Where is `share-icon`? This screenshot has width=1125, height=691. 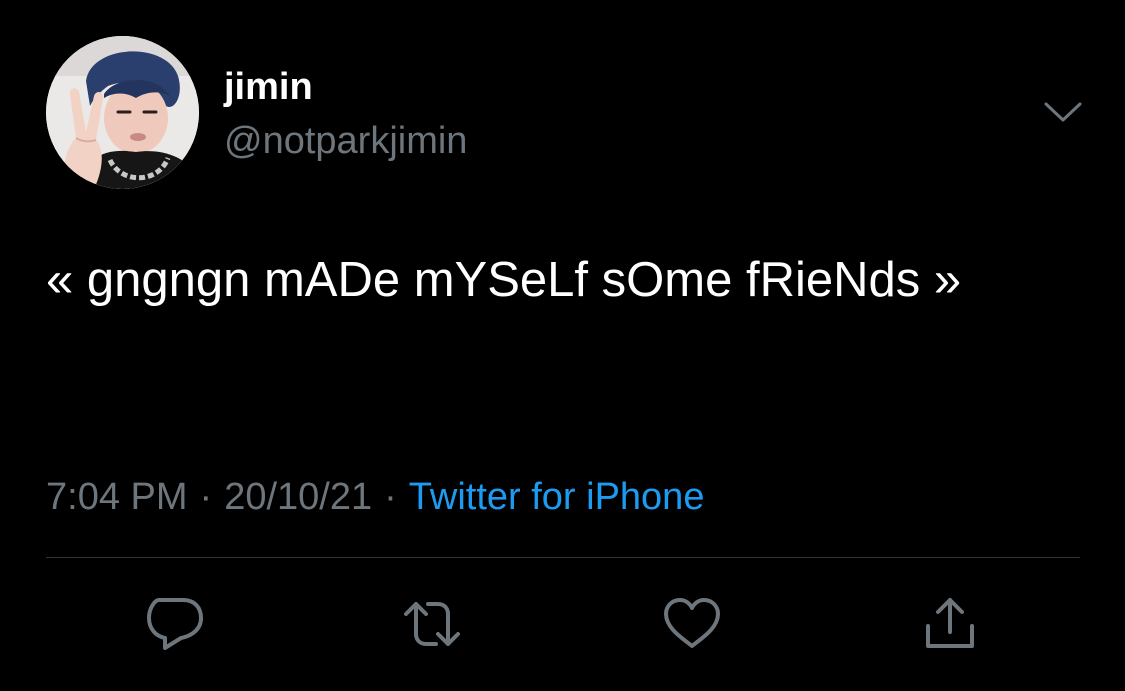 share-icon is located at coordinates (950, 623).